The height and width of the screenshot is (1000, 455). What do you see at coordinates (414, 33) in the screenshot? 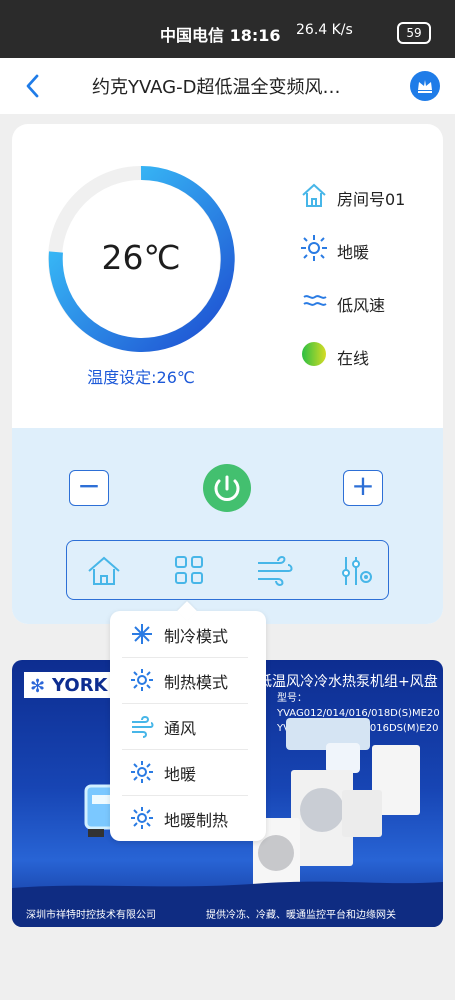
I see `battery-indicator: 59` at bounding box center [414, 33].